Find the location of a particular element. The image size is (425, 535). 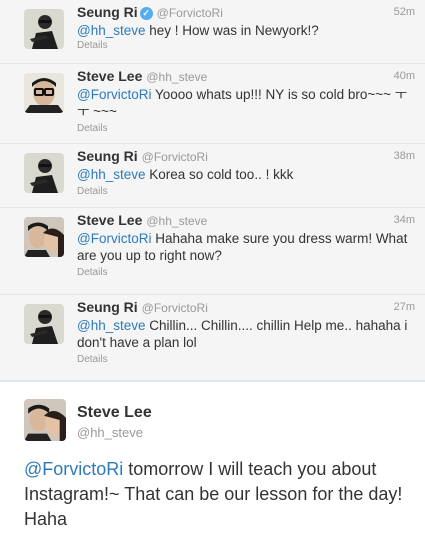

timestamp: 27m is located at coordinates (404, 307).